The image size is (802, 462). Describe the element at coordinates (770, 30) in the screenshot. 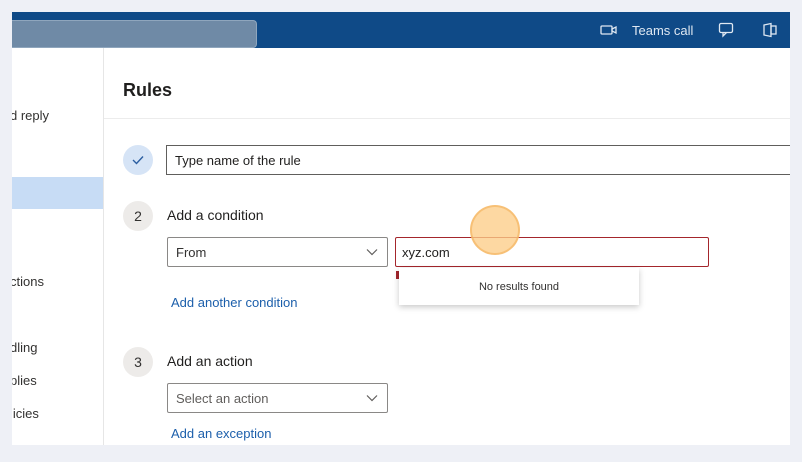

I see `office-icon` at that location.